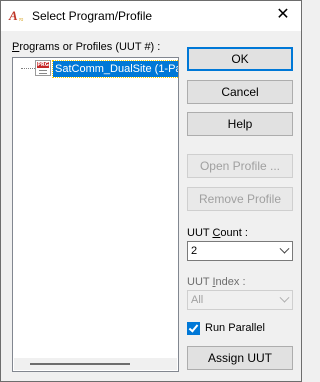  I want to click on run-parallel-checkbox, so click(193, 328).